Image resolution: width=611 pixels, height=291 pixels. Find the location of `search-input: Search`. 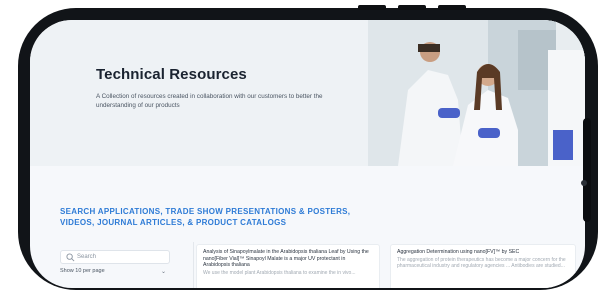

search-input: Search is located at coordinates (115, 257).